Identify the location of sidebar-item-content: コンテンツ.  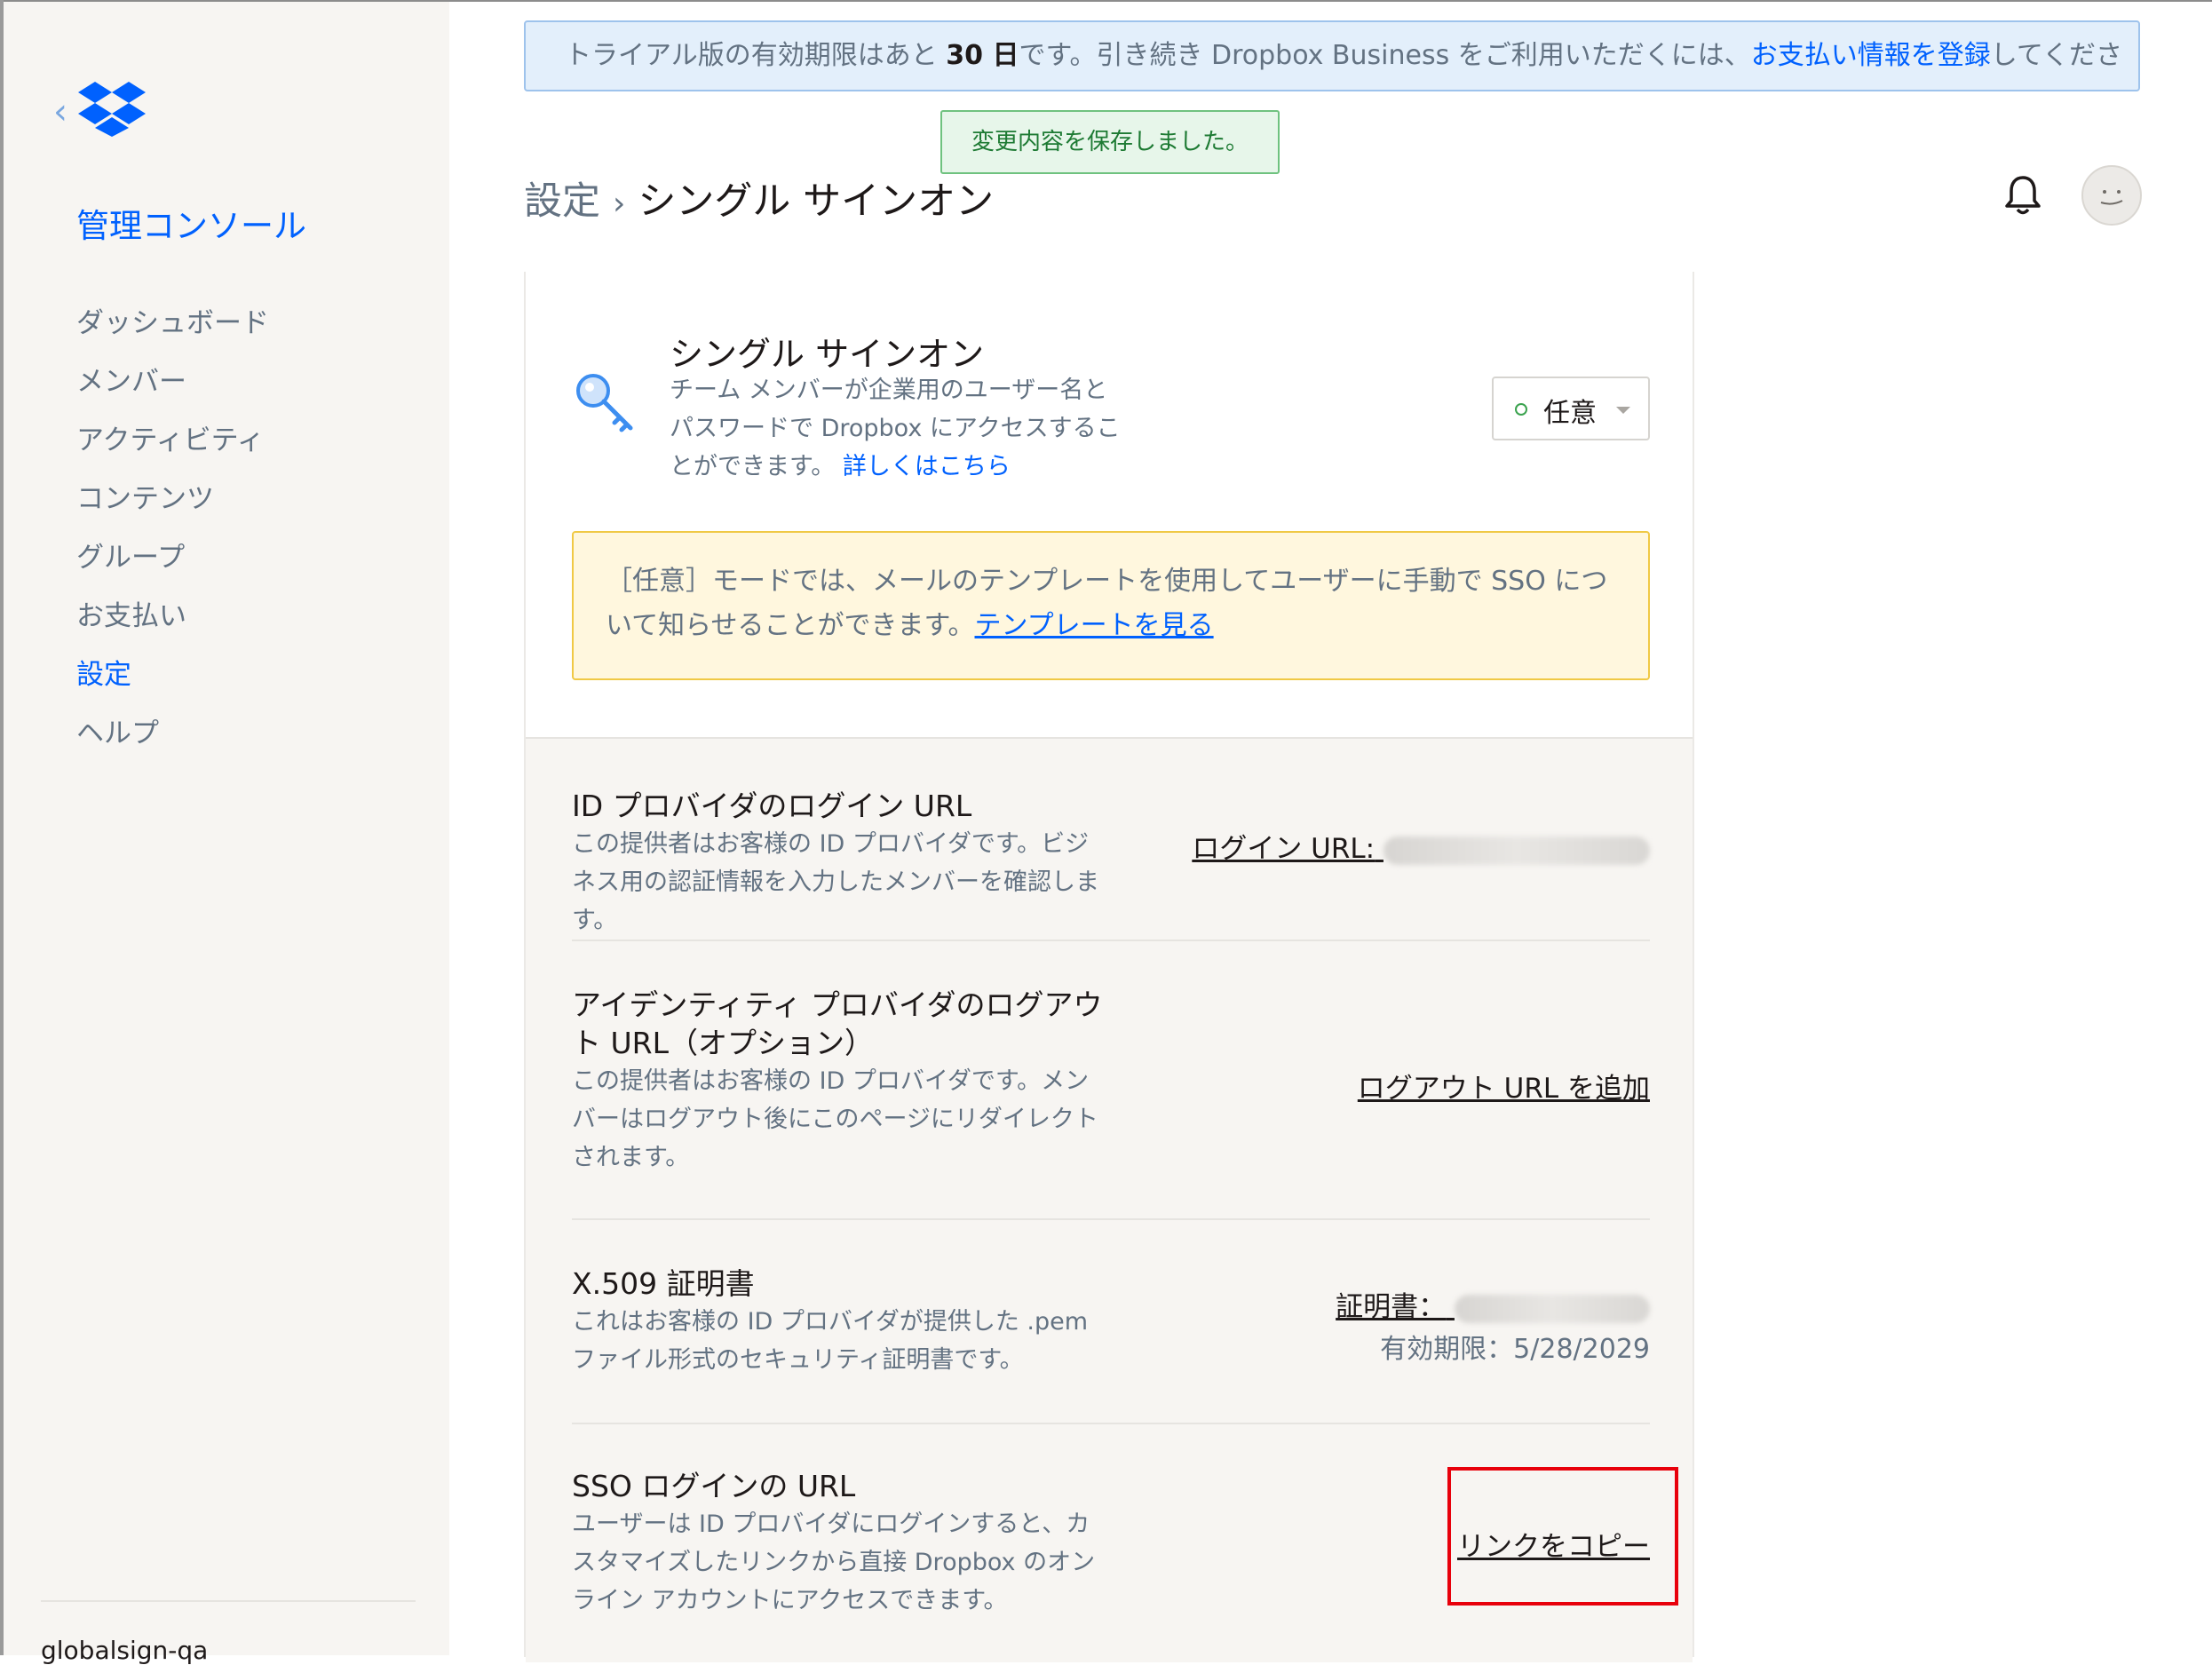
(172, 509).